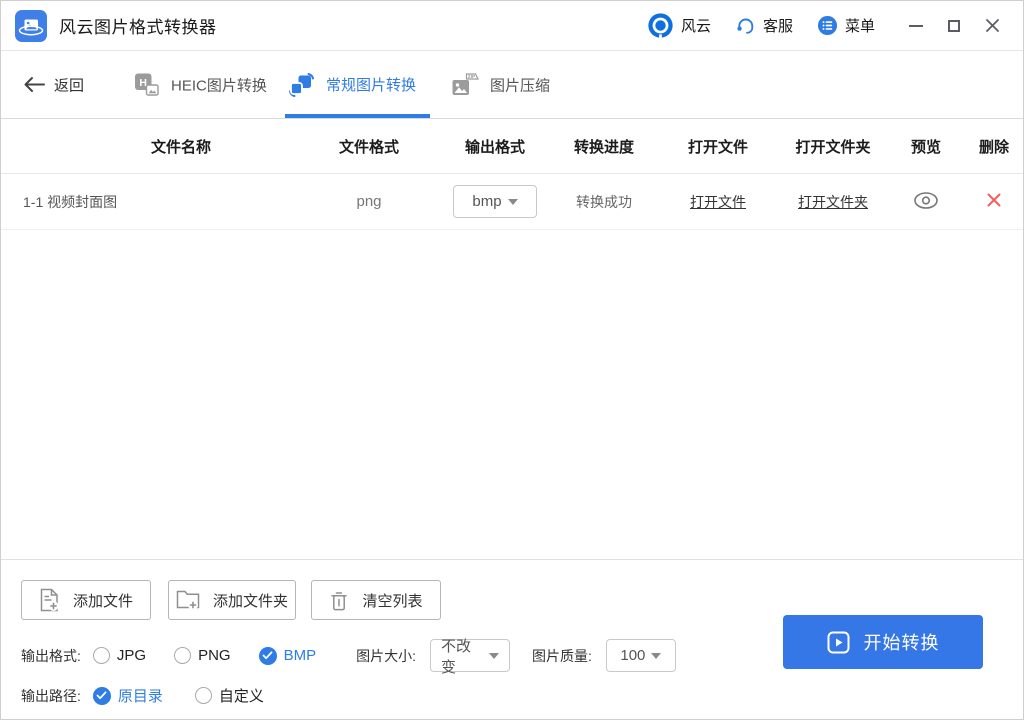  I want to click on tab-regular-convert: 常规图片转换, so click(352, 85).